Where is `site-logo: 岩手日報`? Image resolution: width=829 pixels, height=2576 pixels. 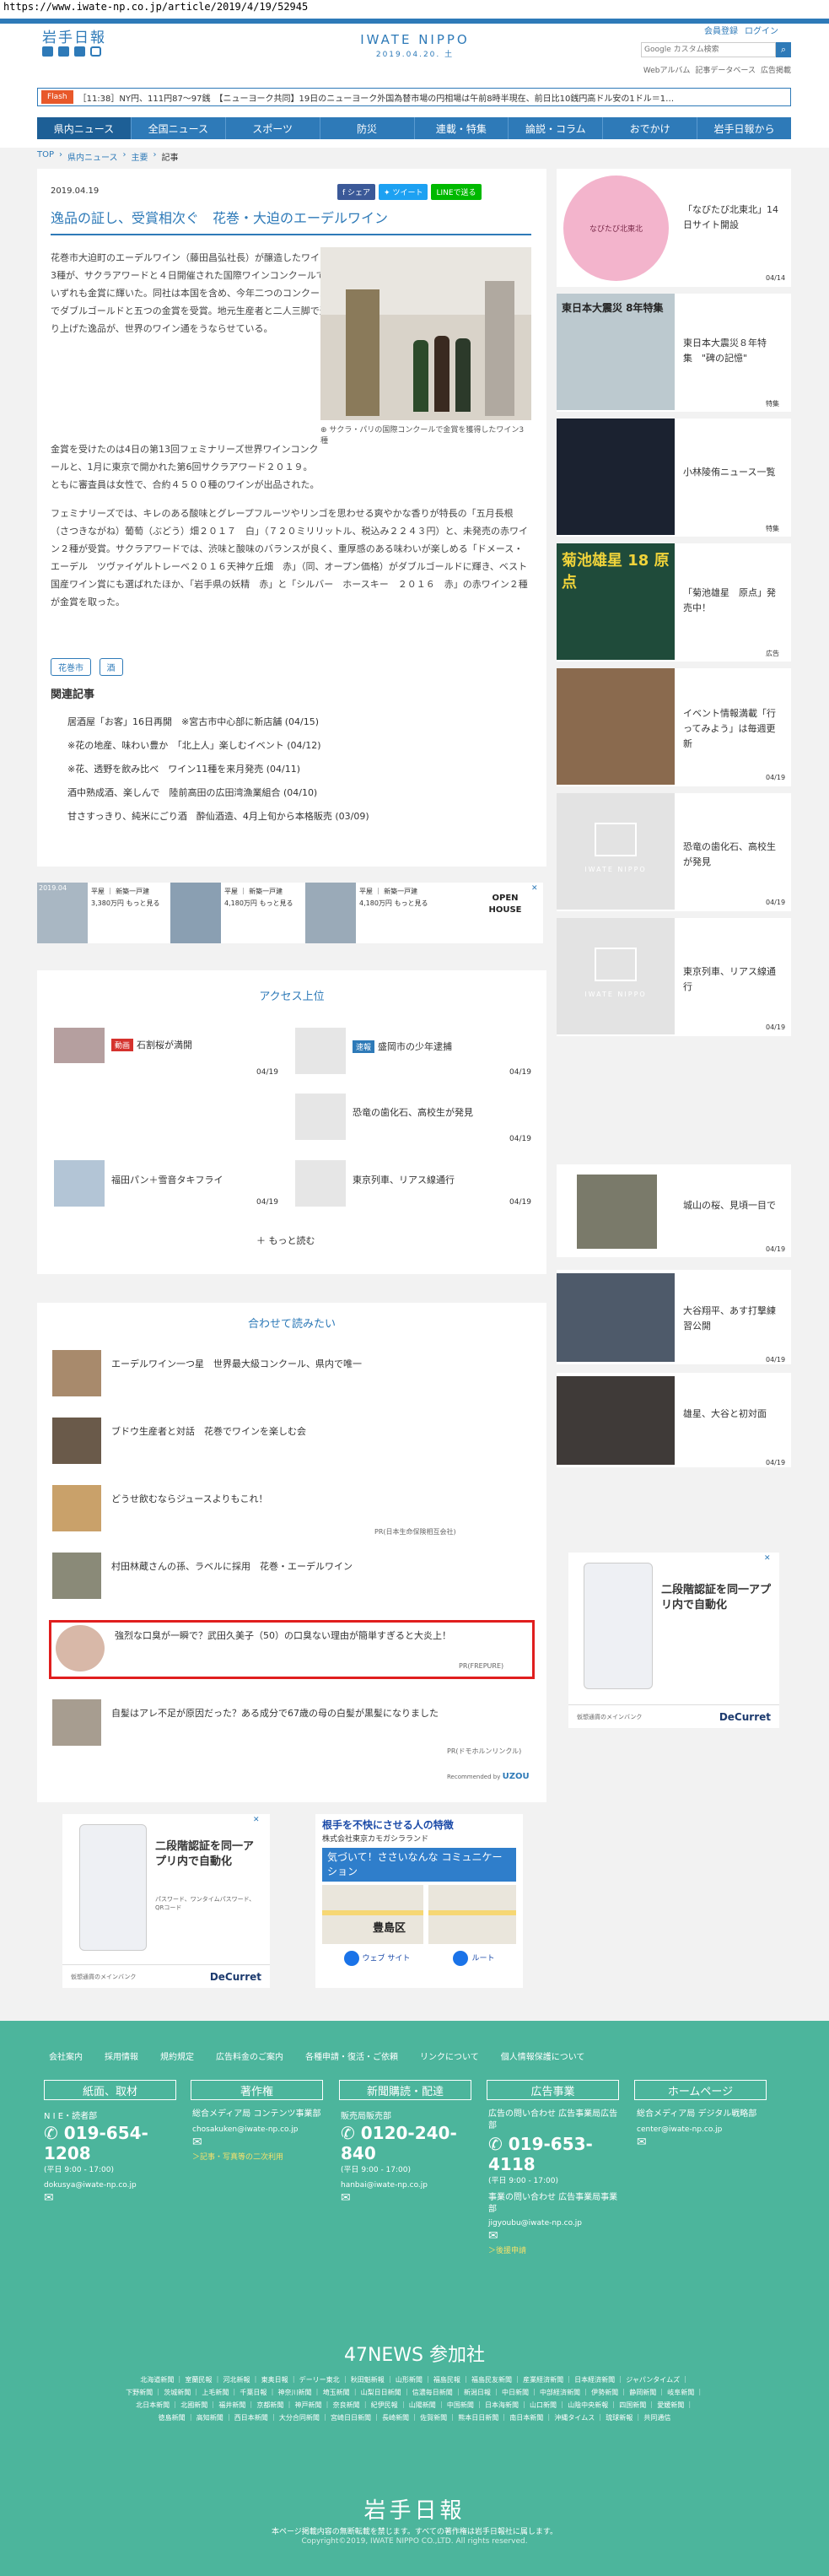
site-logo: 岩手日報 is located at coordinates (74, 35).